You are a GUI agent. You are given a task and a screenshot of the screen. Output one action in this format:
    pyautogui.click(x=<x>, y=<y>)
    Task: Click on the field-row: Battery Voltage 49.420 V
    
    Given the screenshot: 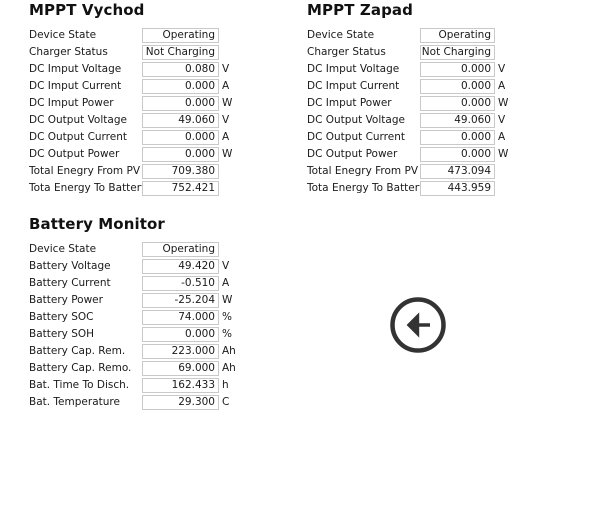 What is the action you would take?
    pyautogui.click(x=132, y=266)
    